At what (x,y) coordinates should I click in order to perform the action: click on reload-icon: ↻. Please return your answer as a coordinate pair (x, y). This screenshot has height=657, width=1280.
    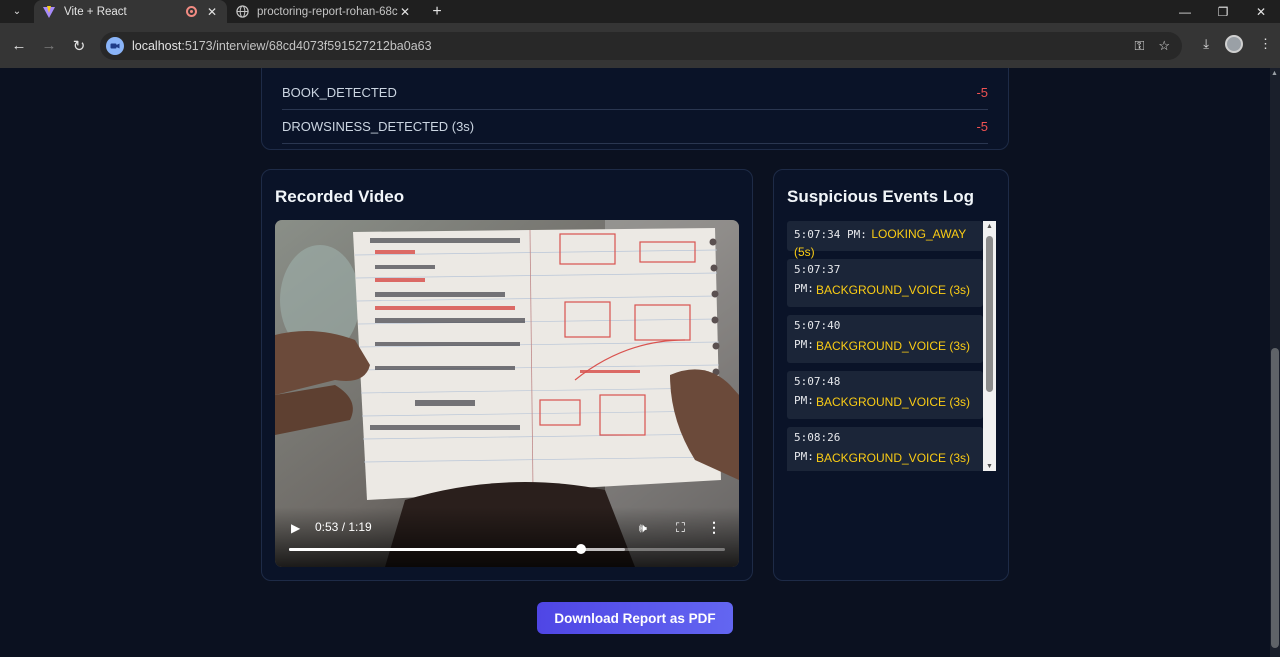
    Looking at the image, I should click on (79, 46).